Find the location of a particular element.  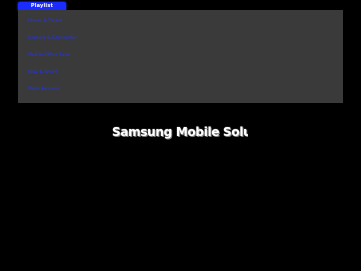

menu-item-mobile-office-suite: Mobile Office Suite is located at coordinates (49, 56).